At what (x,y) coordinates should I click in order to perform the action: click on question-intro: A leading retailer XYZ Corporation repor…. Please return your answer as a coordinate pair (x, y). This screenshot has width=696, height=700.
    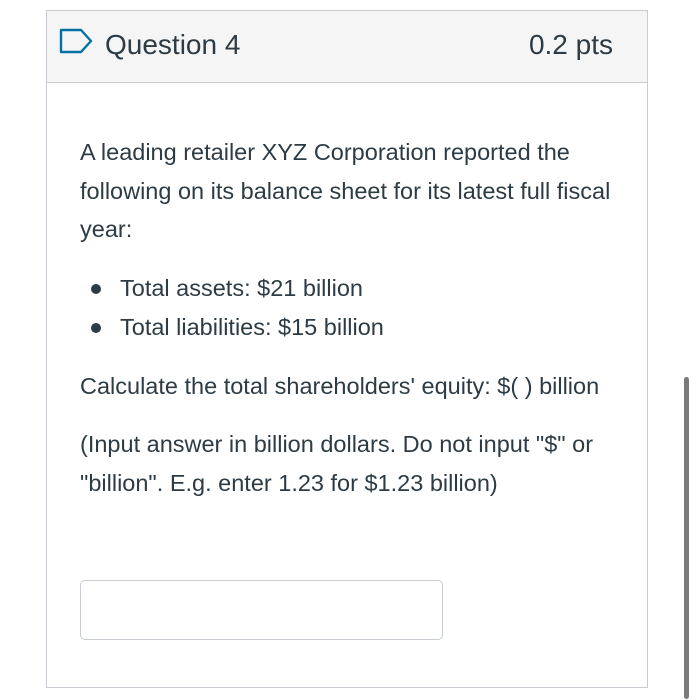
    Looking at the image, I should click on (345, 190).